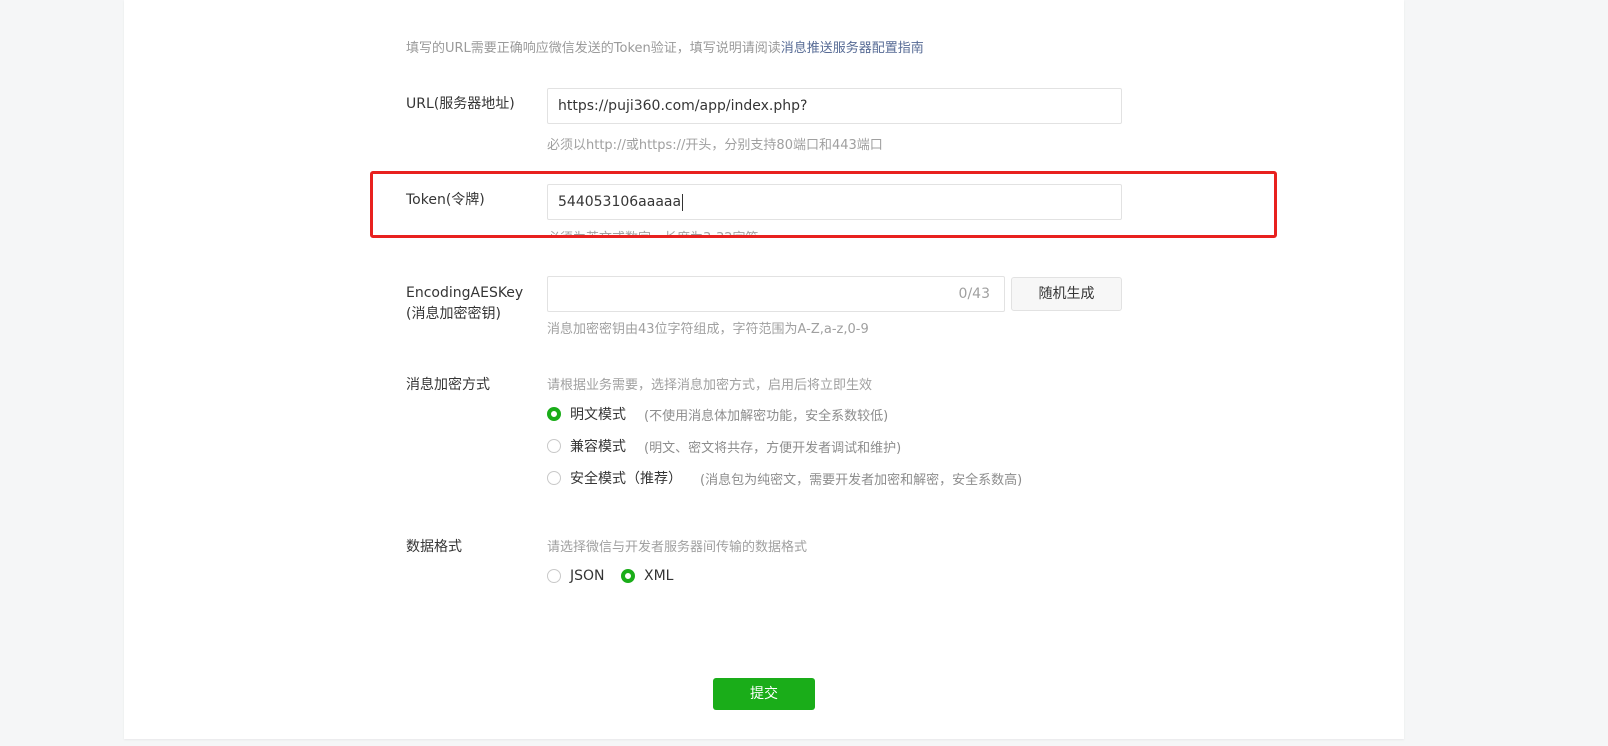 This screenshot has width=1608, height=746. What do you see at coordinates (861, 480) in the screenshot?
I see `radio-secure-desc: (消息包为纯密文，需要开发者加密和解密，安全系数高)` at bounding box center [861, 480].